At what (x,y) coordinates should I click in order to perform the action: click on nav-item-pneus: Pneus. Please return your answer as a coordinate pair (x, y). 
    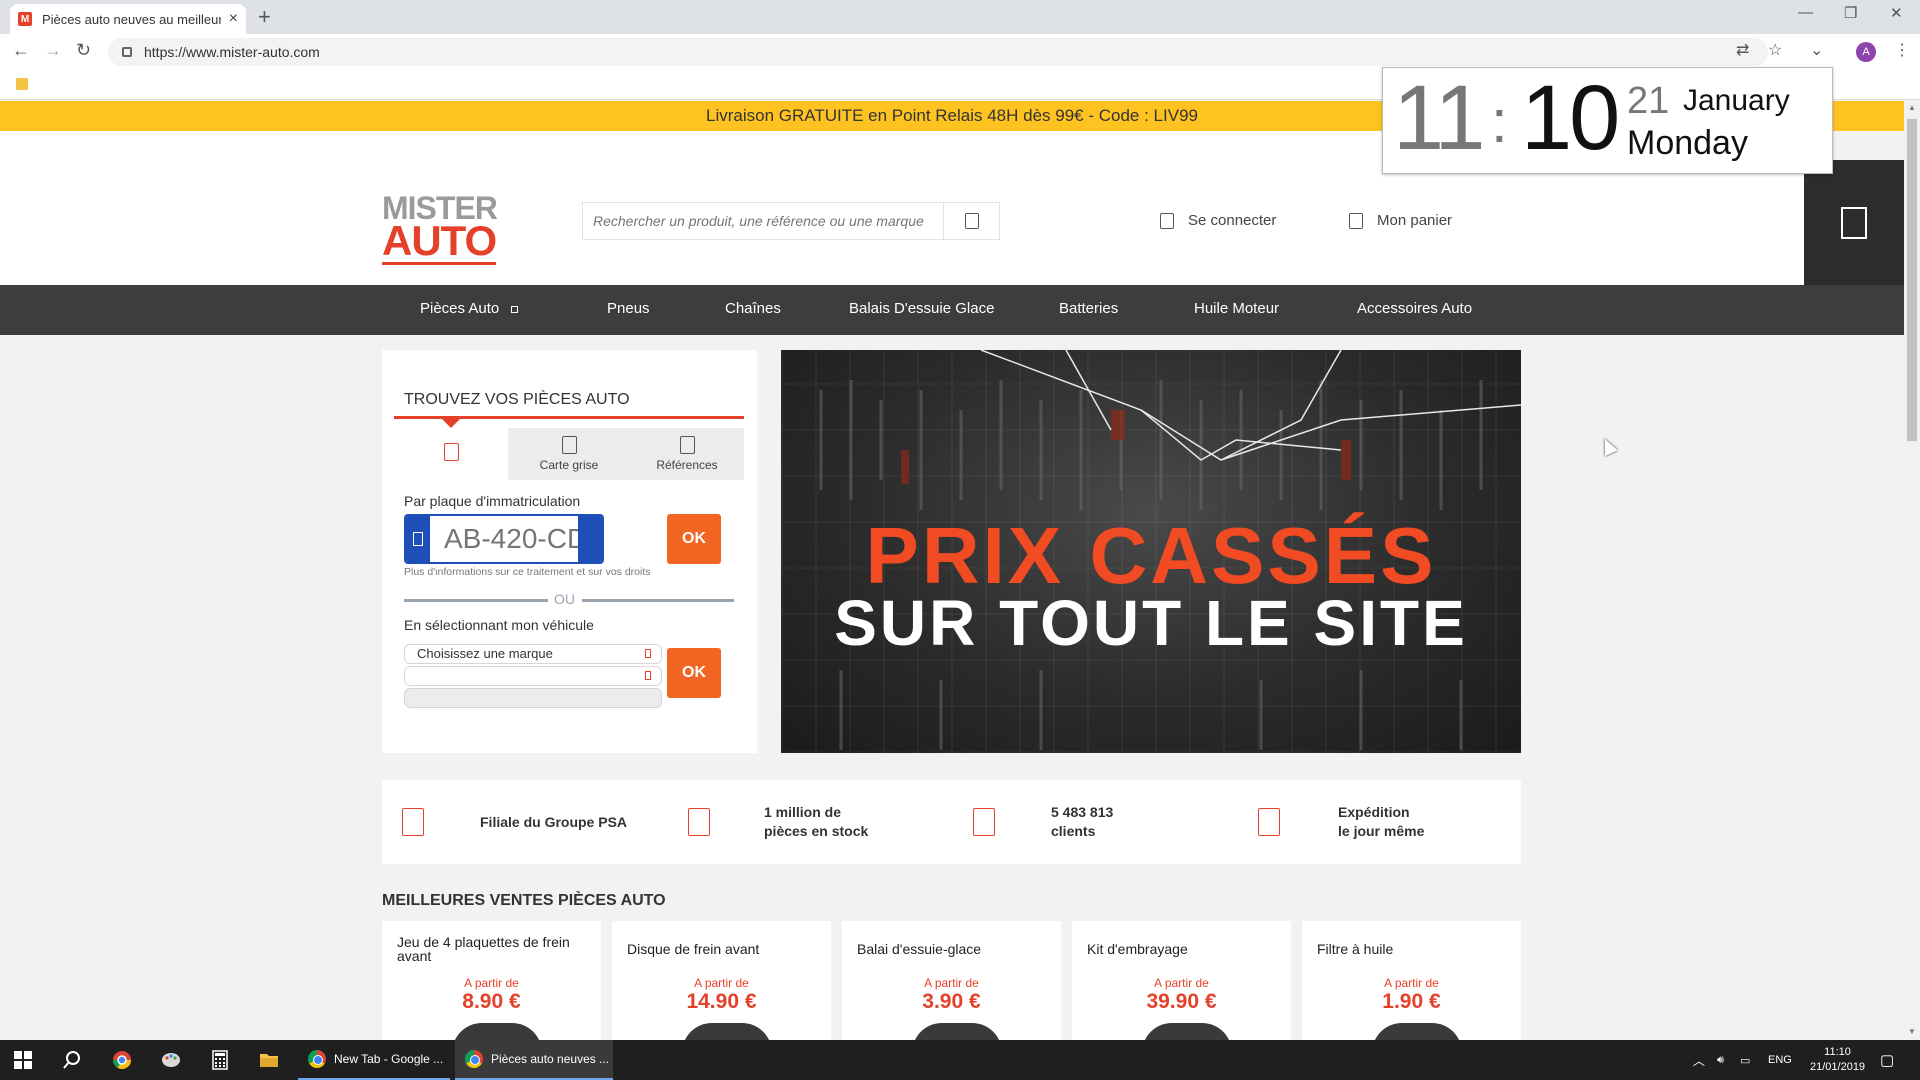
    Looking at the image, I should click on (628, 308).